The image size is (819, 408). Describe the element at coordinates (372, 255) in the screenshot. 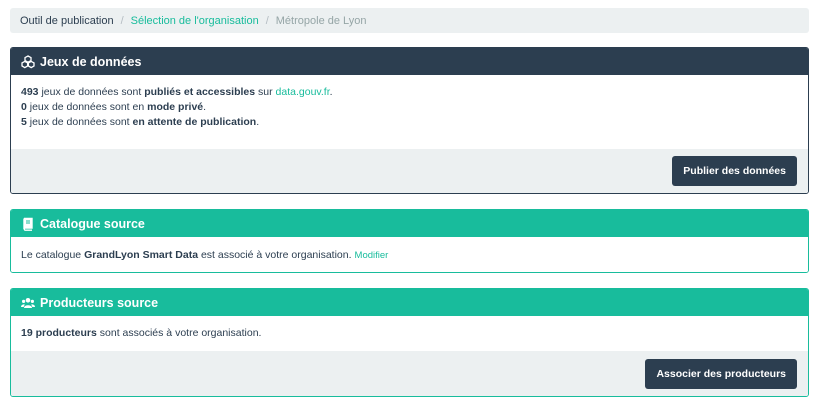

I see `modify-catalog-link: Modifier` at that location.